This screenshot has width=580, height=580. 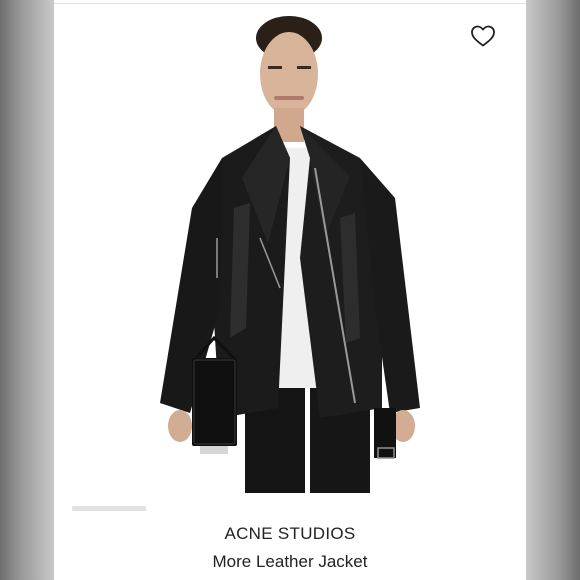 I want to click on left-blur-margin, so click(x=27, y=290).